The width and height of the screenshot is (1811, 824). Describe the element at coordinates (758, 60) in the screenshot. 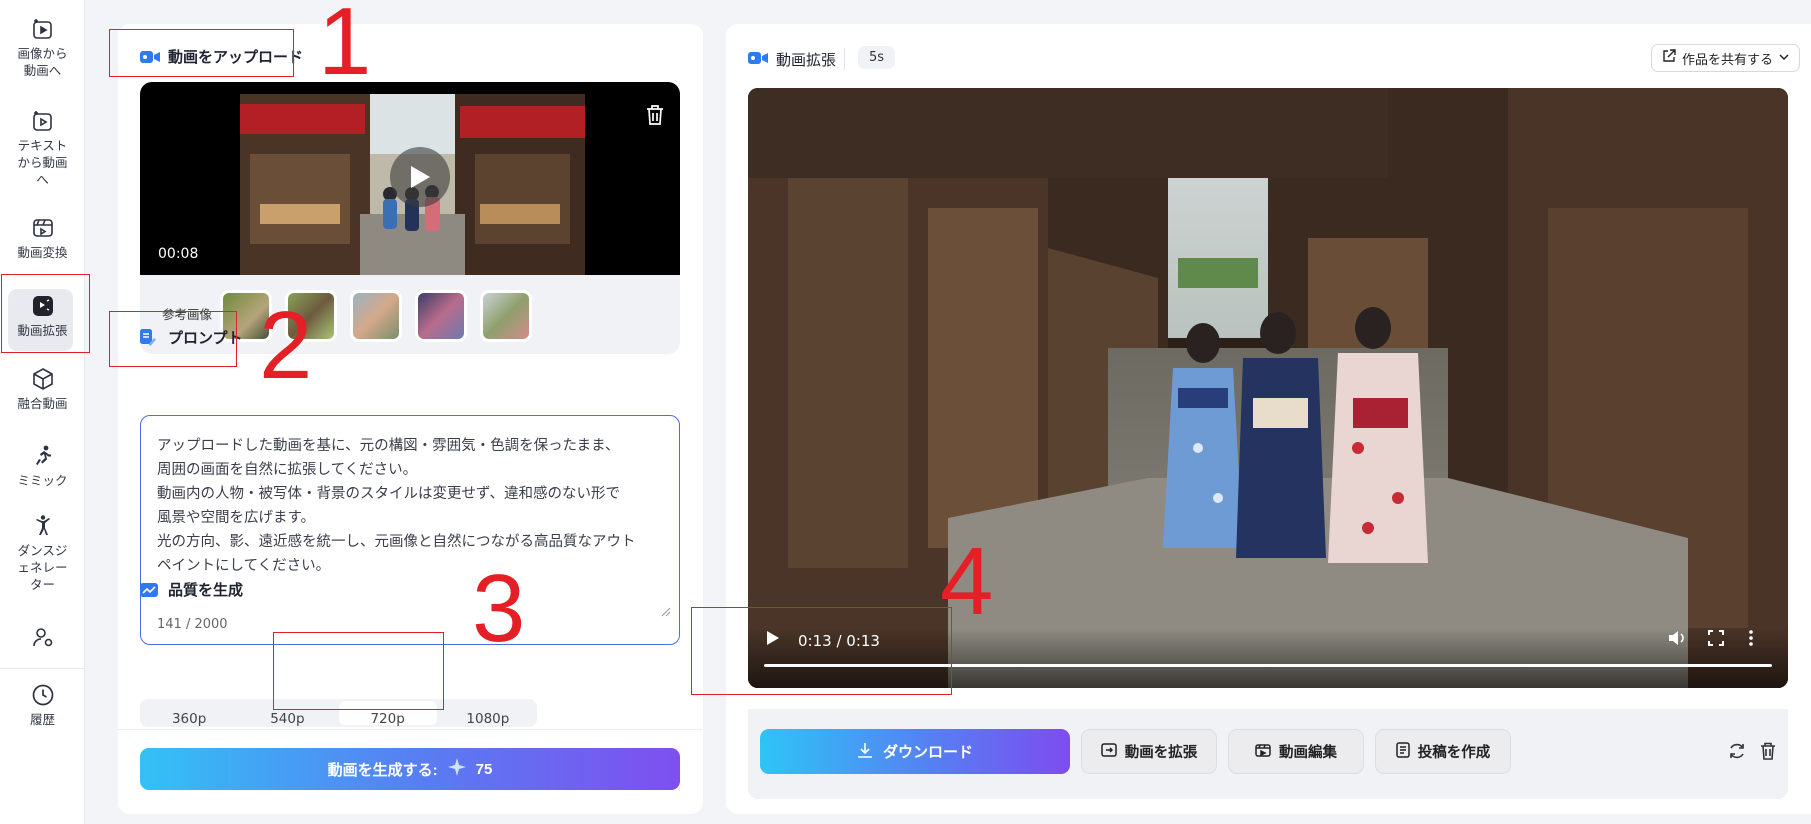

I see `camera-icon` at that location.